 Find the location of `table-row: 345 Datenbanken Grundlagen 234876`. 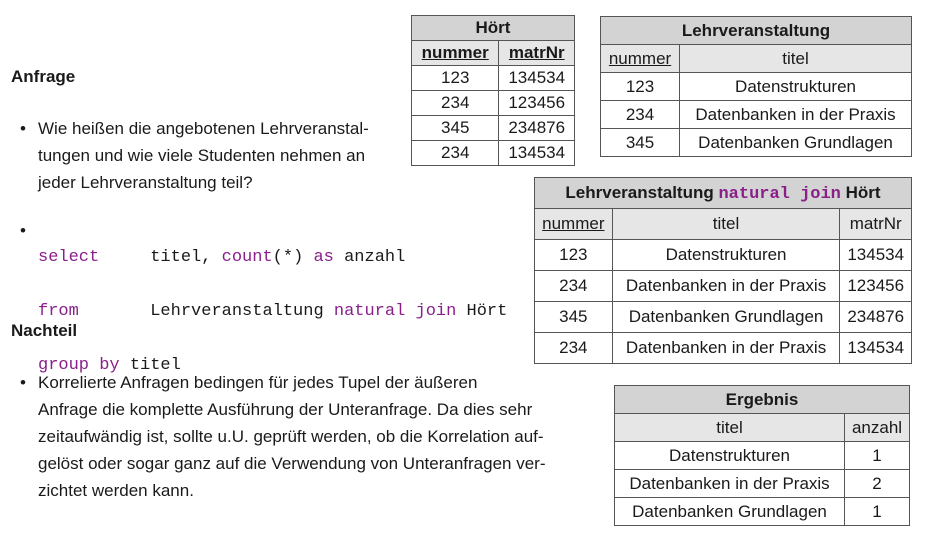

table-row: 345 Datenbanken Grundlagen 234876 is located at coordinates (723, 317).